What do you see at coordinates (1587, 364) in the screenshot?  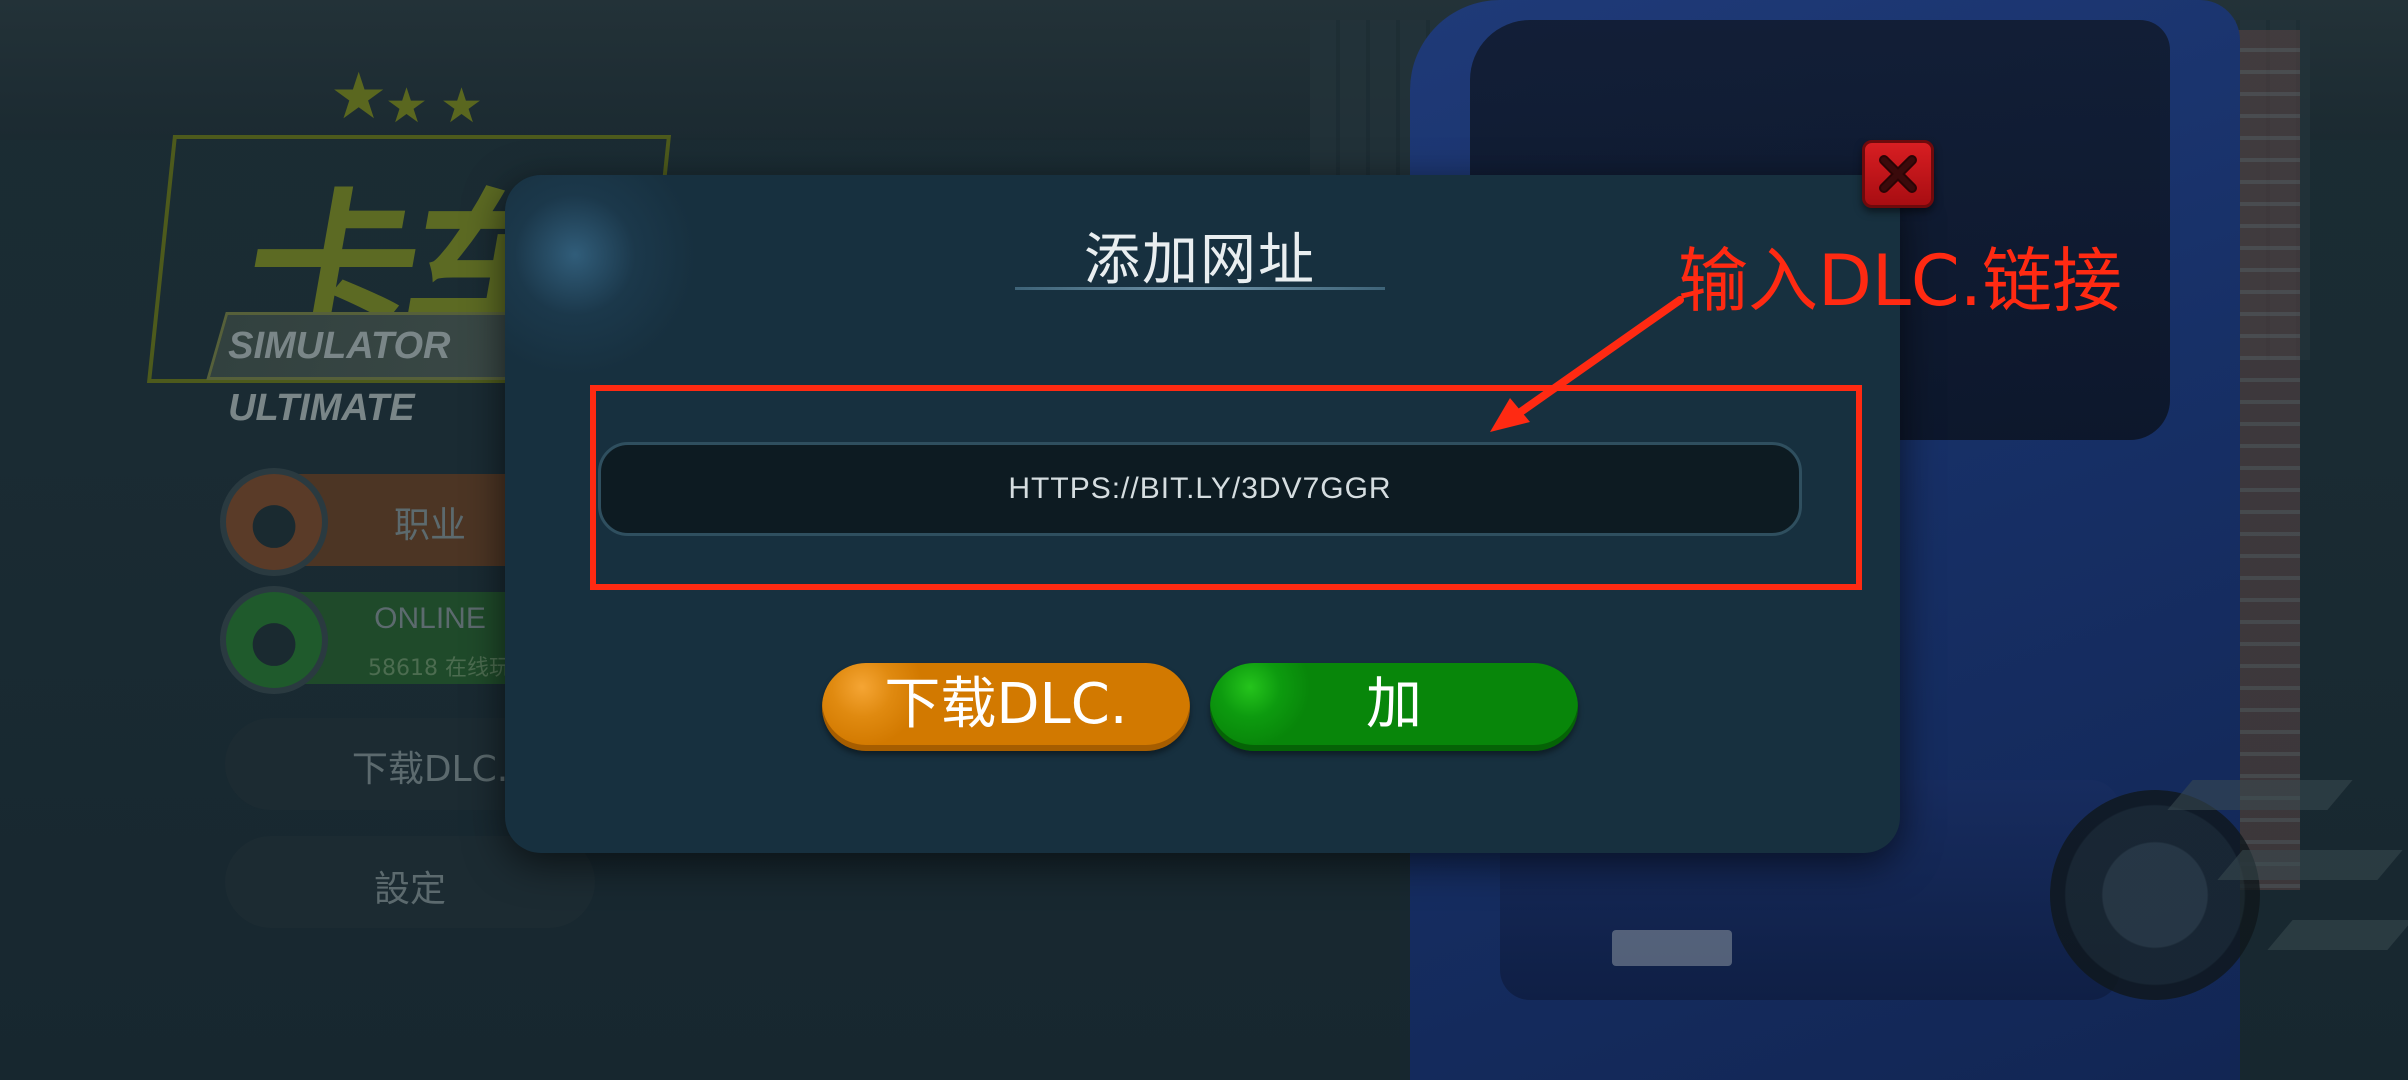 I see `annotation-arrow-icon` at bounding box center [1587, 364].